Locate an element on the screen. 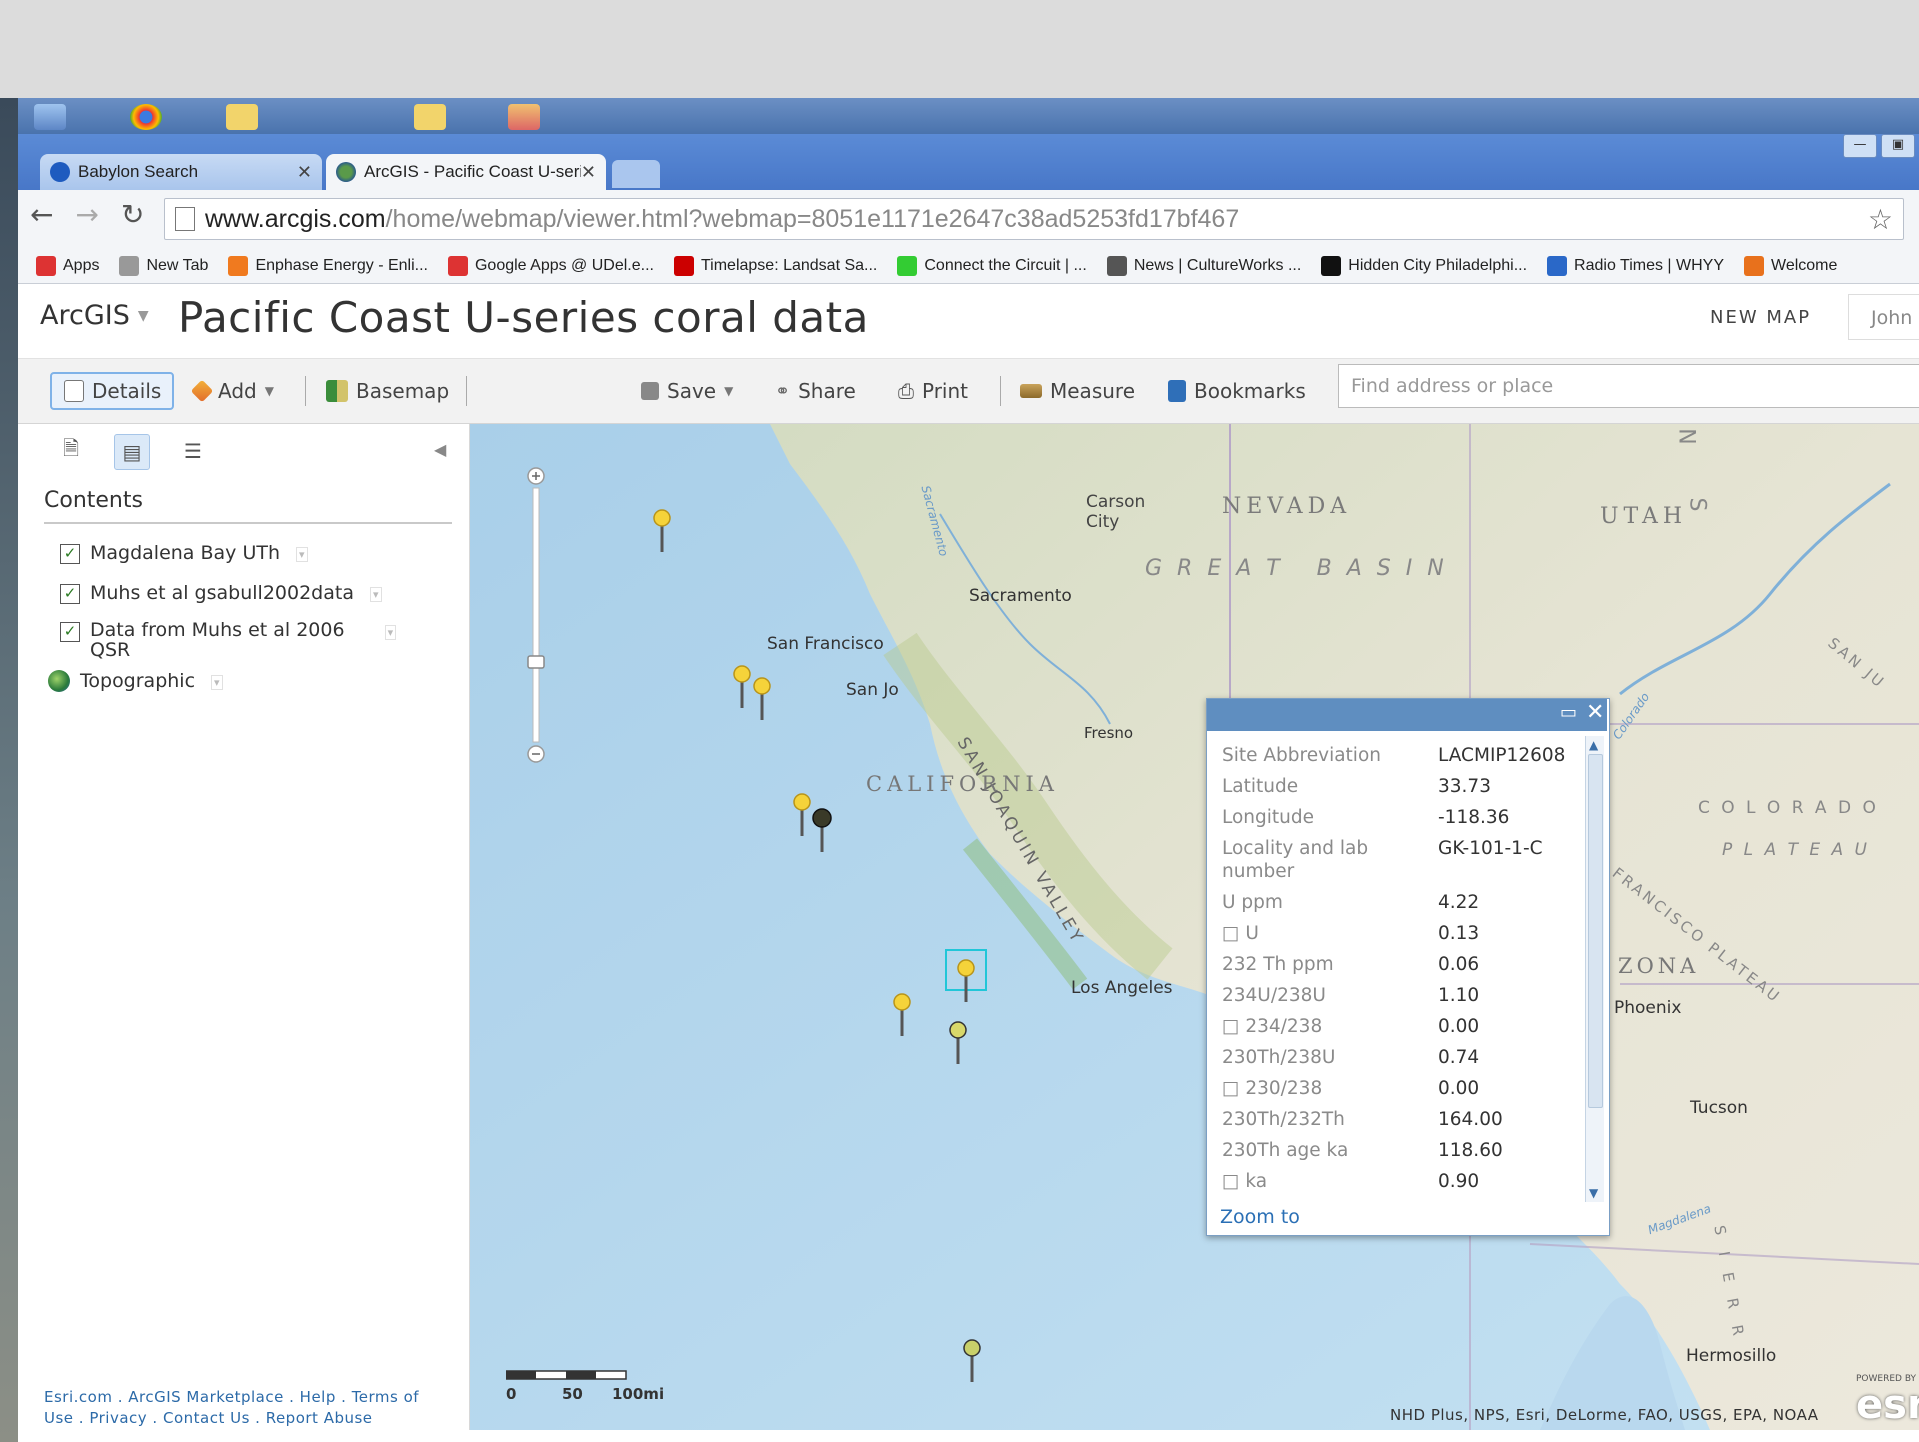  search-input: Find address or place is located at coordinates (1628, 386).